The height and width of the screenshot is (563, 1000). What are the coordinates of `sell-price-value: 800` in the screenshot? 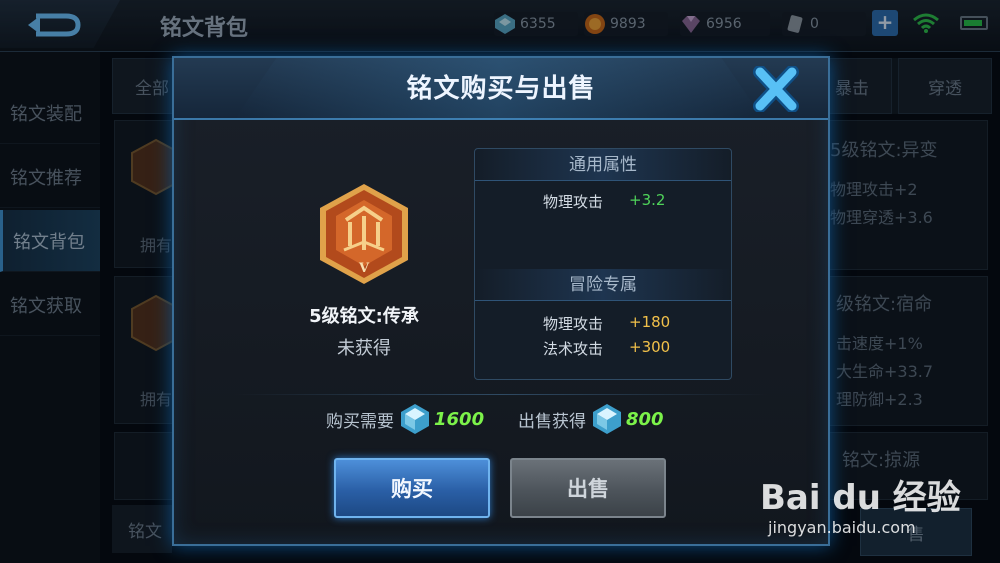 It's located at (645, 419).